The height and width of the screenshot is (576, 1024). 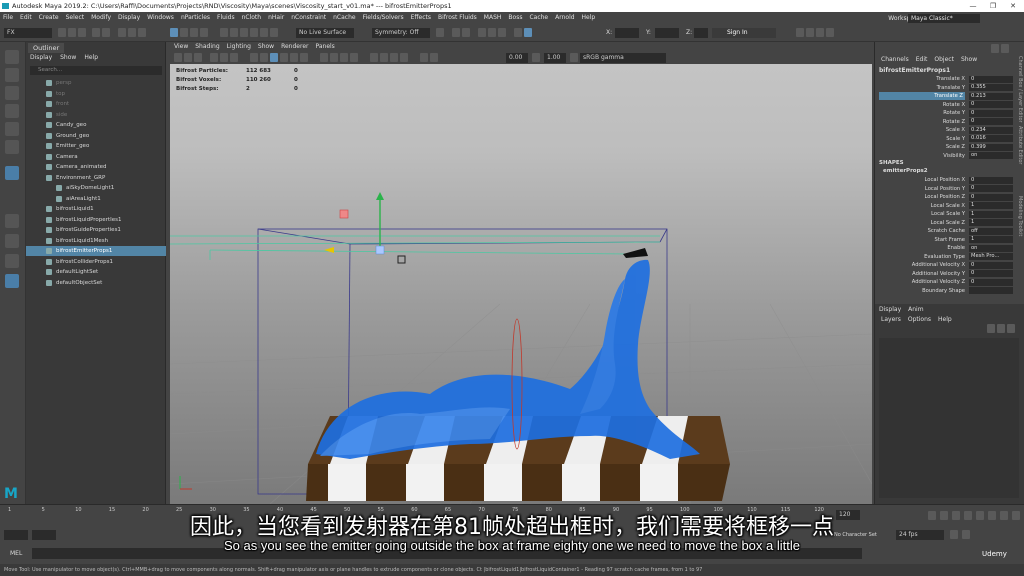 What do you see at coordinates (344, 17) in the screenshot?
I see `menu-item-ncache: nCache` at bounding box center [344, 17].